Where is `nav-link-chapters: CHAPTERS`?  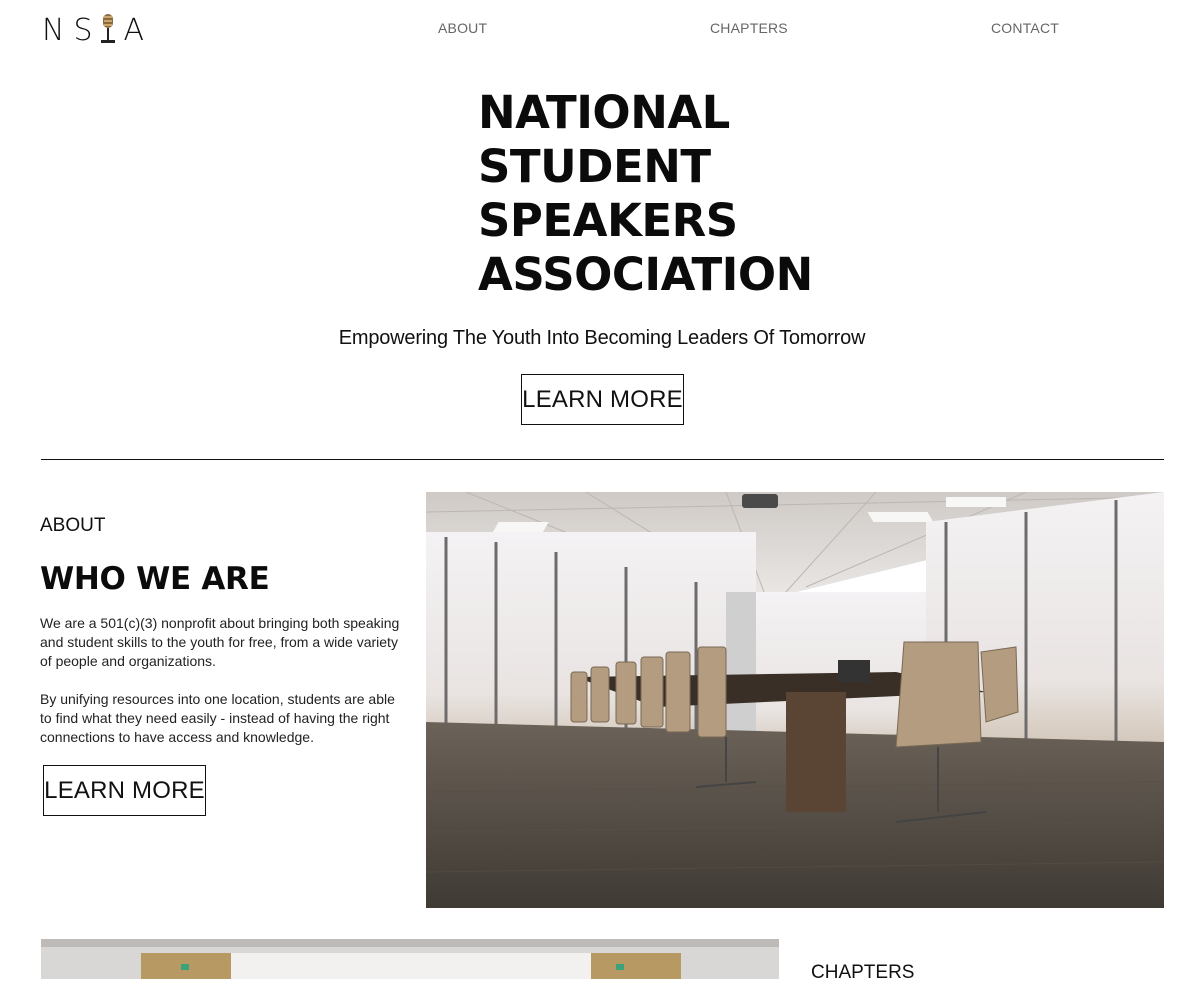
nav-link-chapters: CHAPTERS is located at coordinates (749, 28).